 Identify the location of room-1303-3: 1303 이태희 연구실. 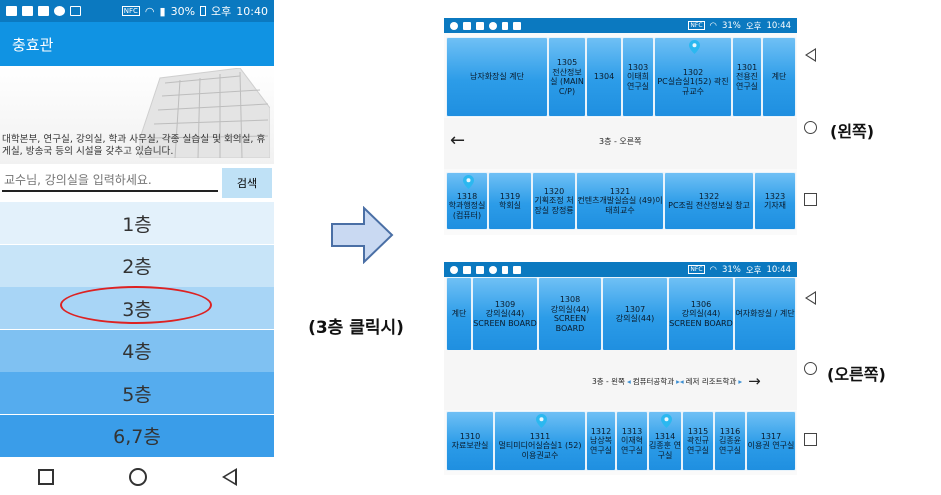
(638, 77).